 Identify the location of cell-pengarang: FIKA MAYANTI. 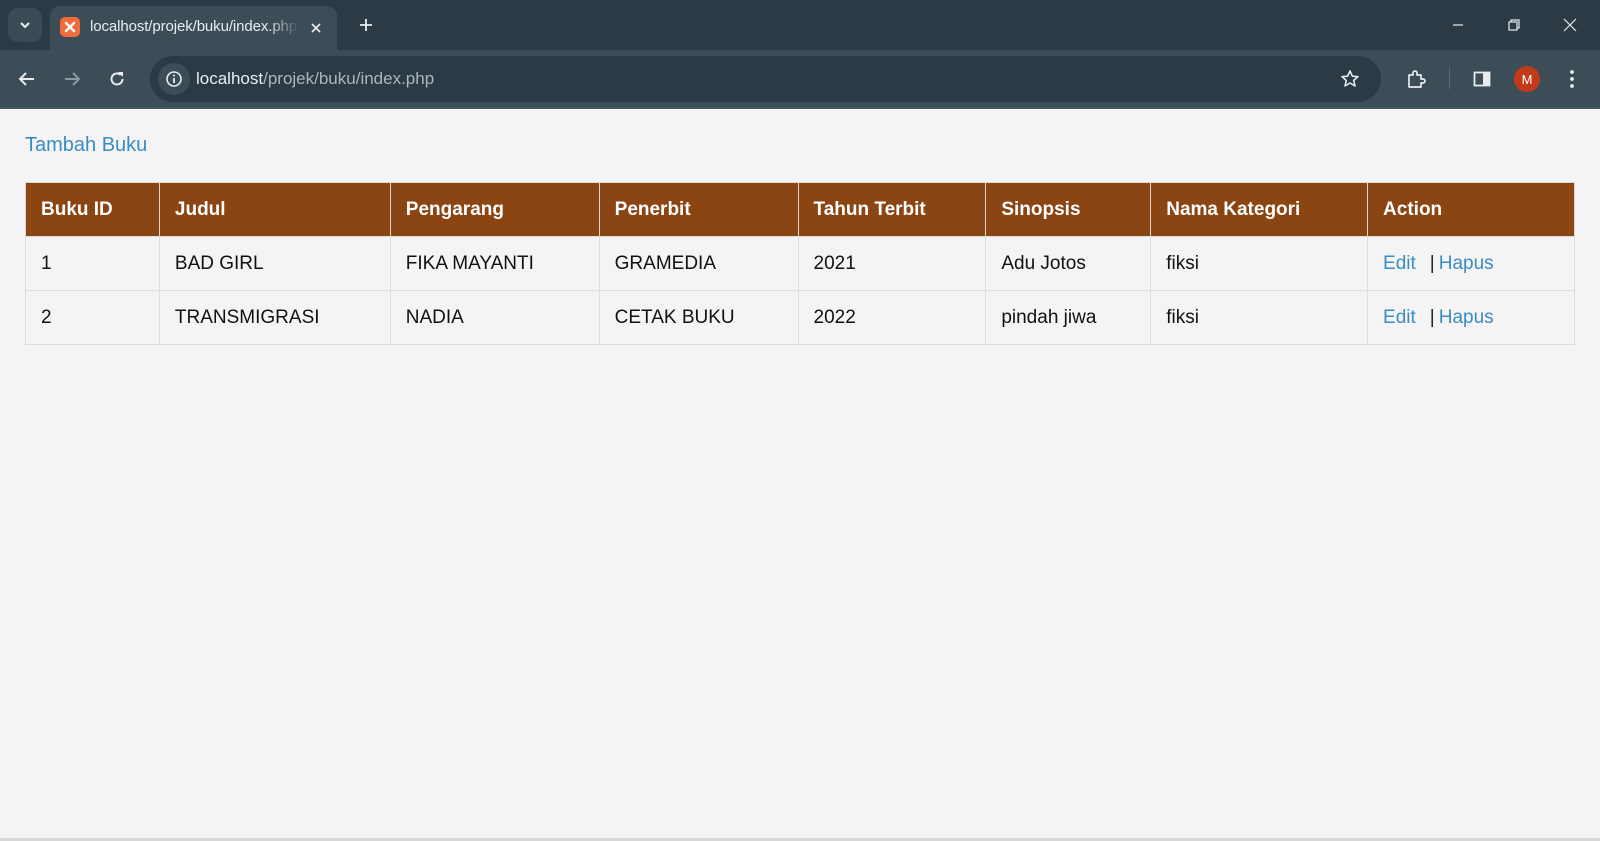
(494, 263).